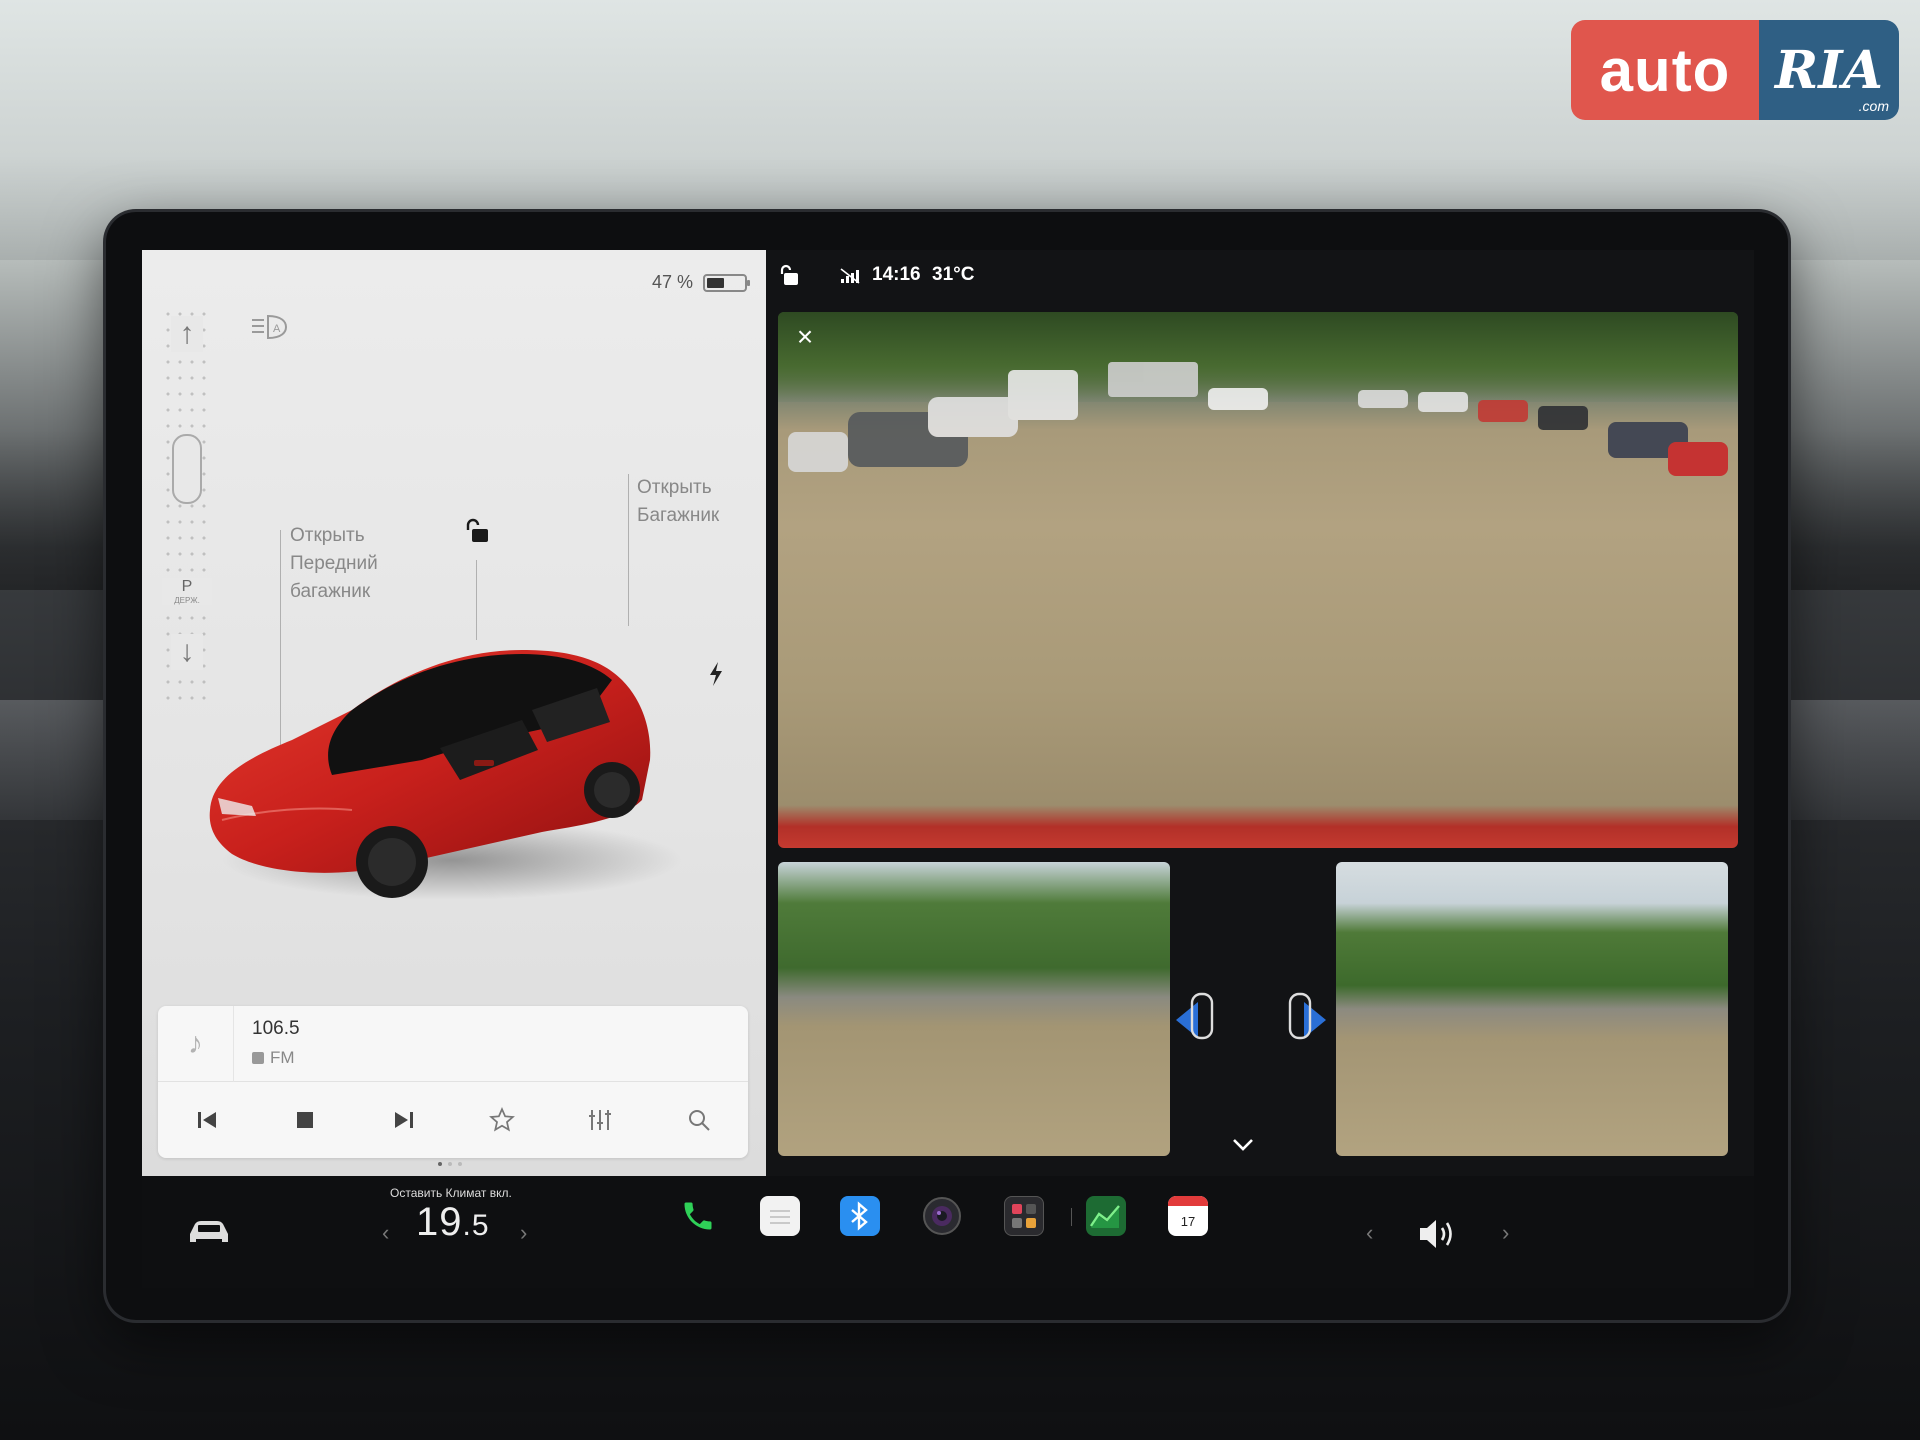  What do you see at coordinates (1251, 1016) in the screenshot?
I see `repeater-camera-indicators` at bounding box center [1251, 1016].